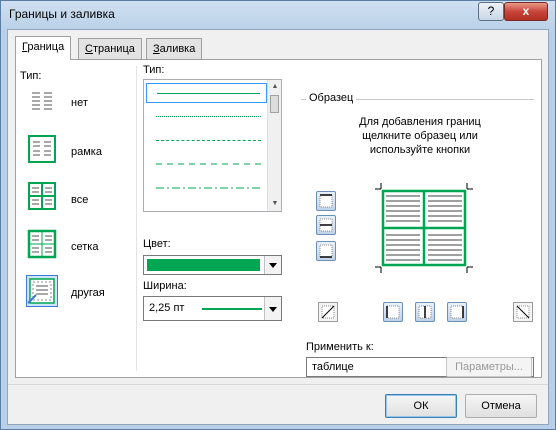 The width and height of the screenshot is (556, 430). Describe the element at coordinates (333, 367) in the screenshot. I see `apply-to-value: таблице` at that location.